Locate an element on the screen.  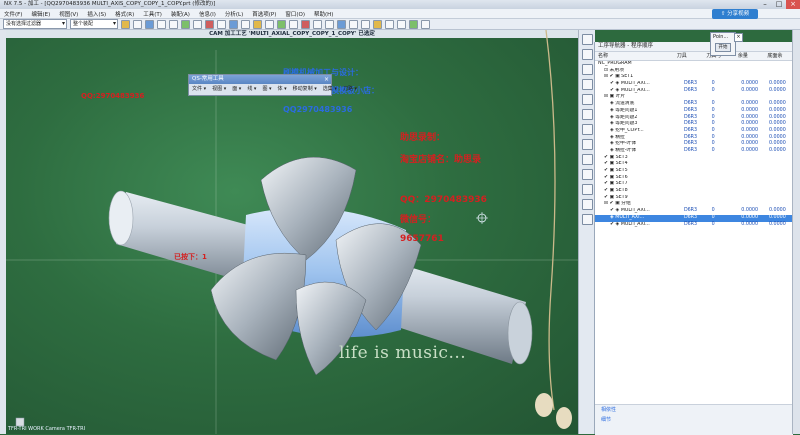
point-dialog-start-button: 开始 is located at coordinates (723, 47).